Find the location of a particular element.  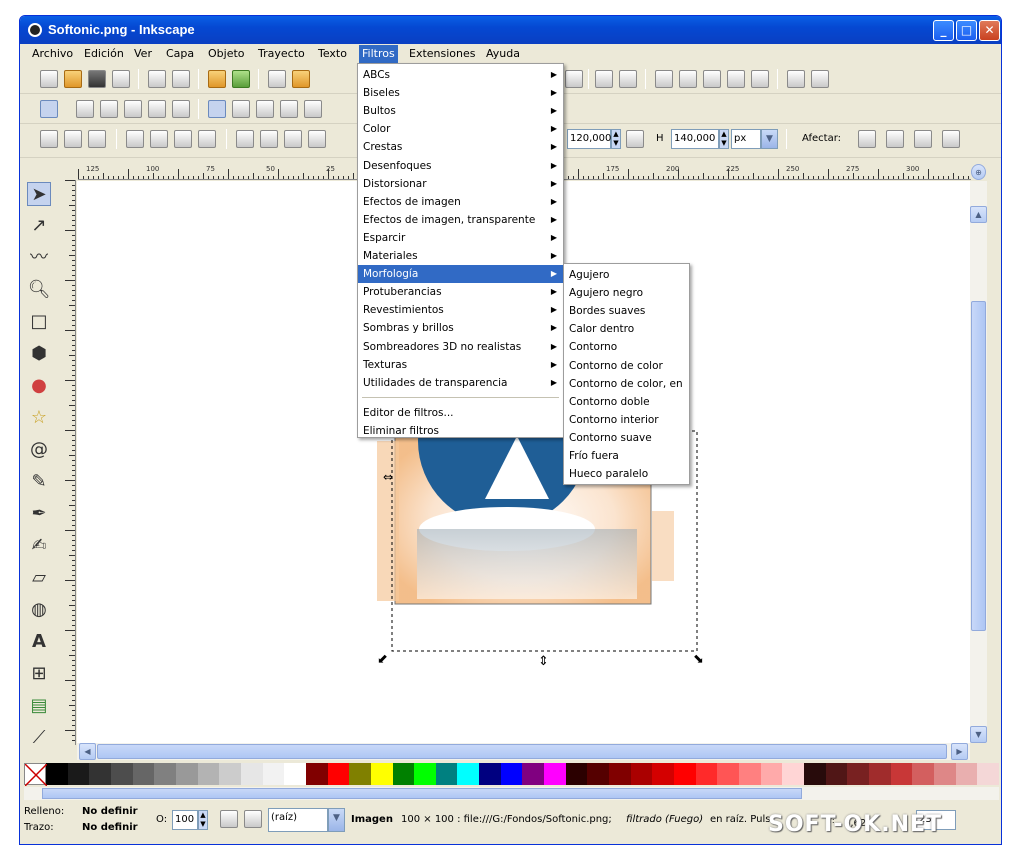

morphology-filter-item: Contorno is located at coordinates (626, 347).